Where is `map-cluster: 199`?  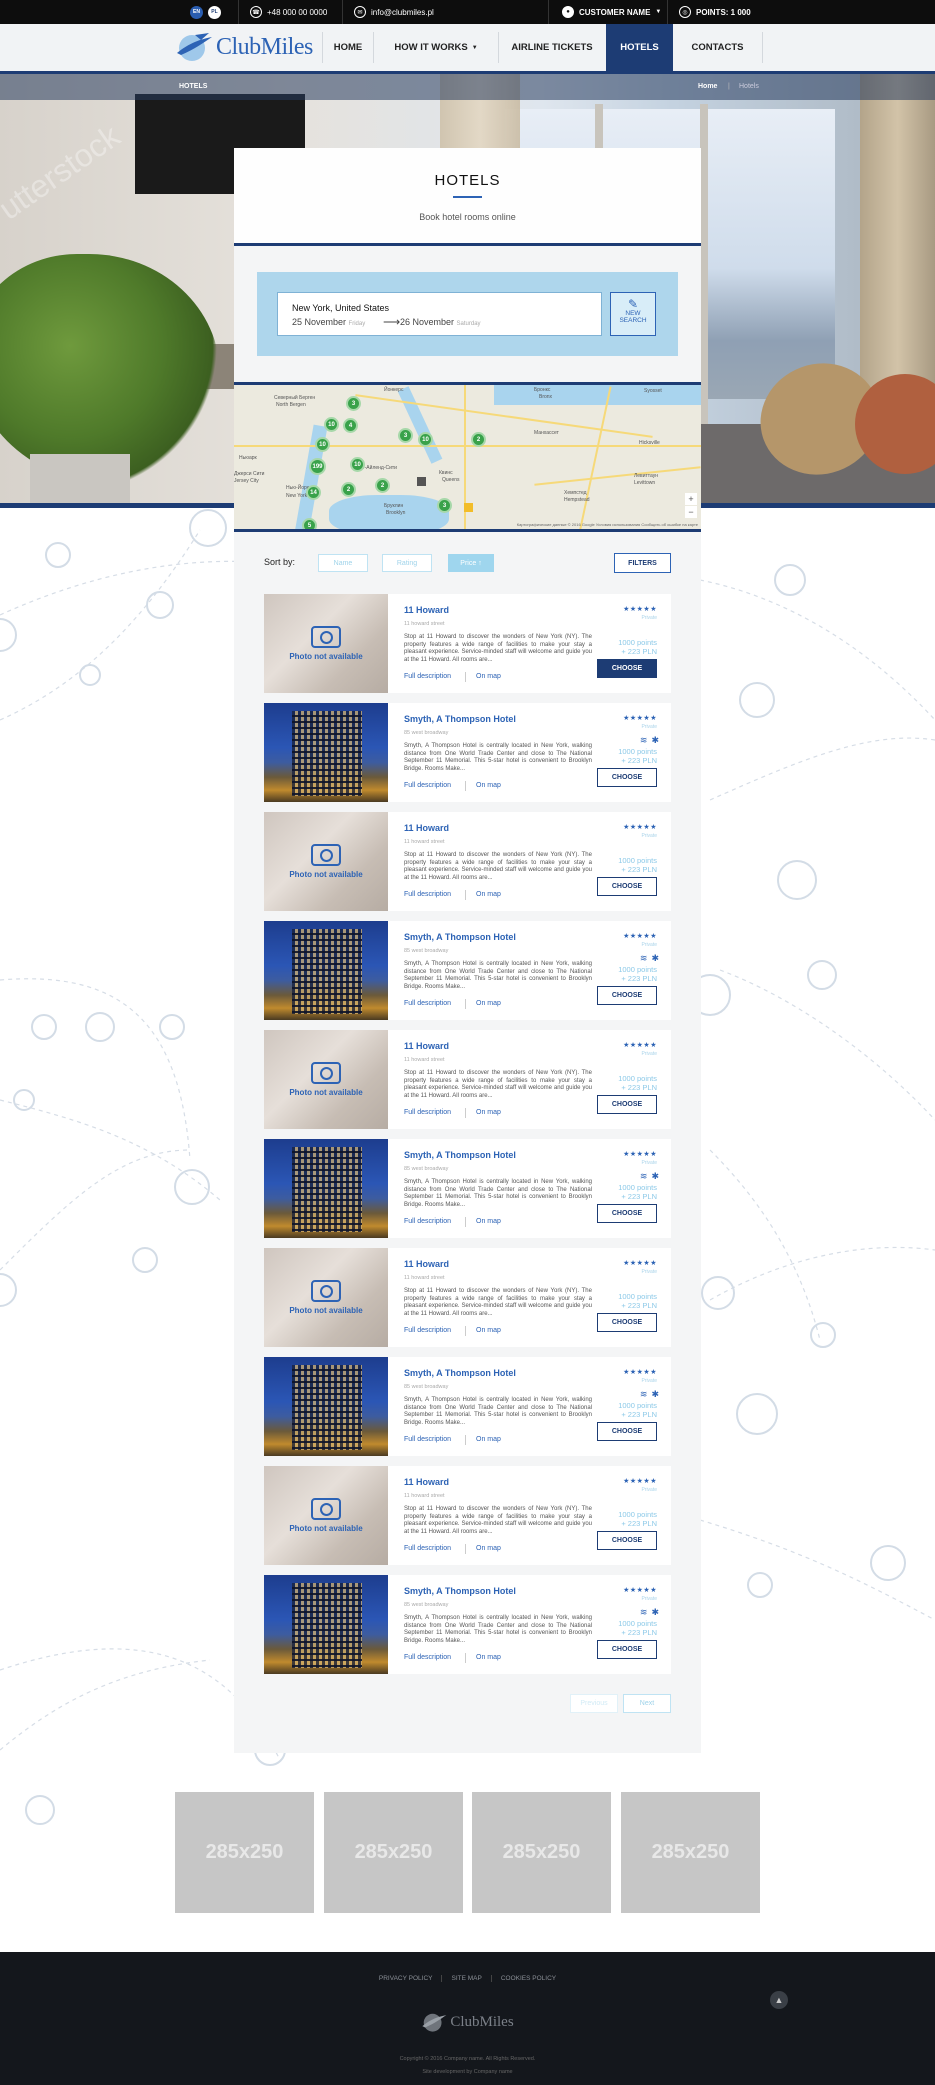 map-cluster: 199 is located at coordinates (317, 466).